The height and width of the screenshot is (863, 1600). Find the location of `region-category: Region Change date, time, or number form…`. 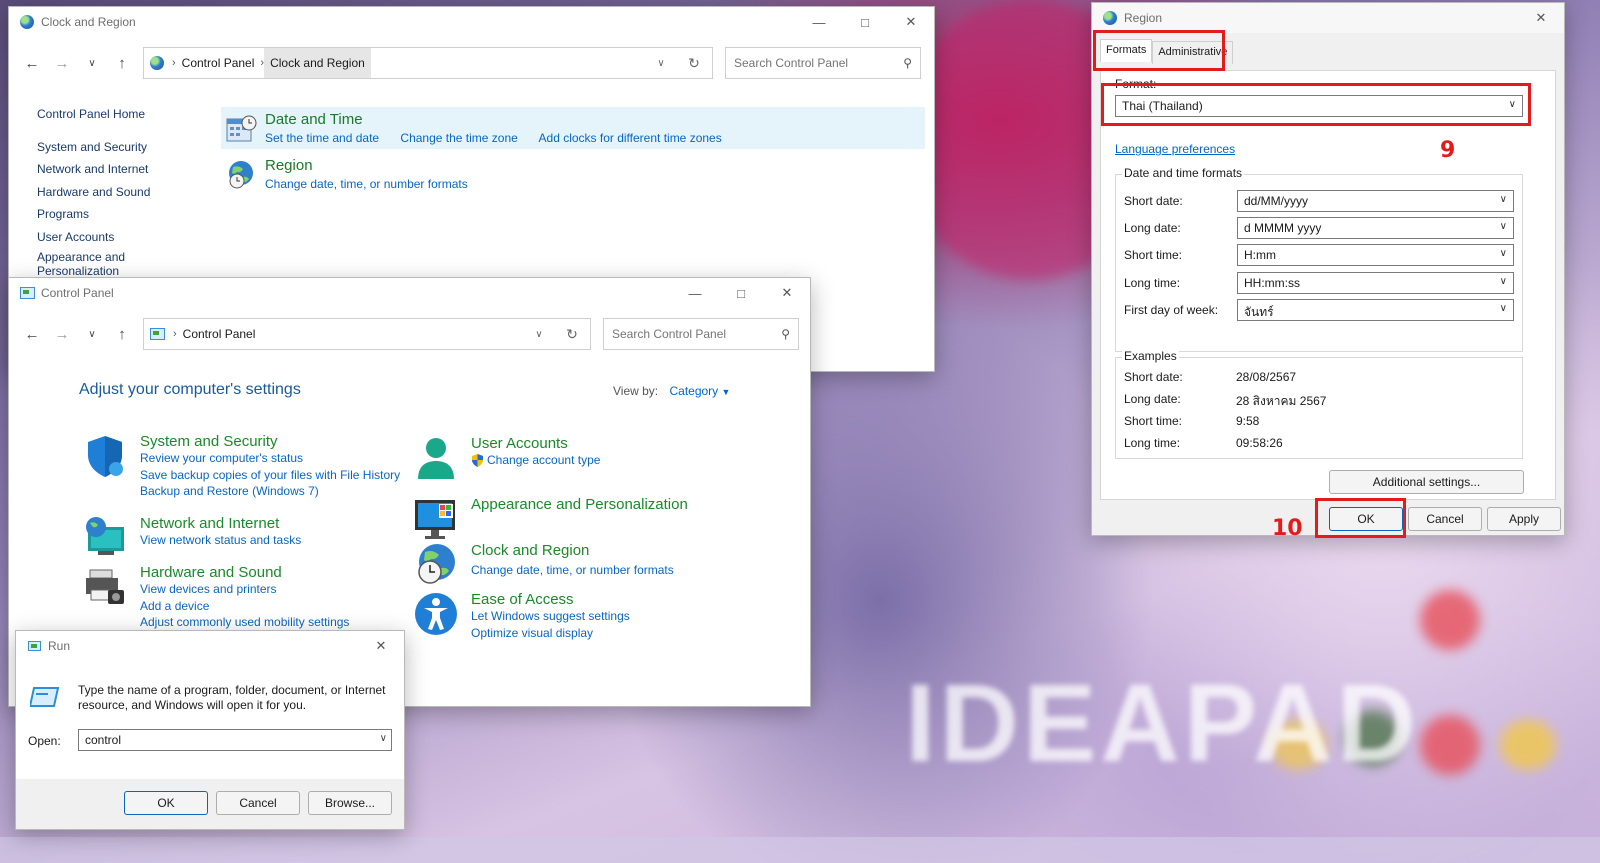

region-category: Region Change date, time, or number form… is located at coordinates (573, 174).